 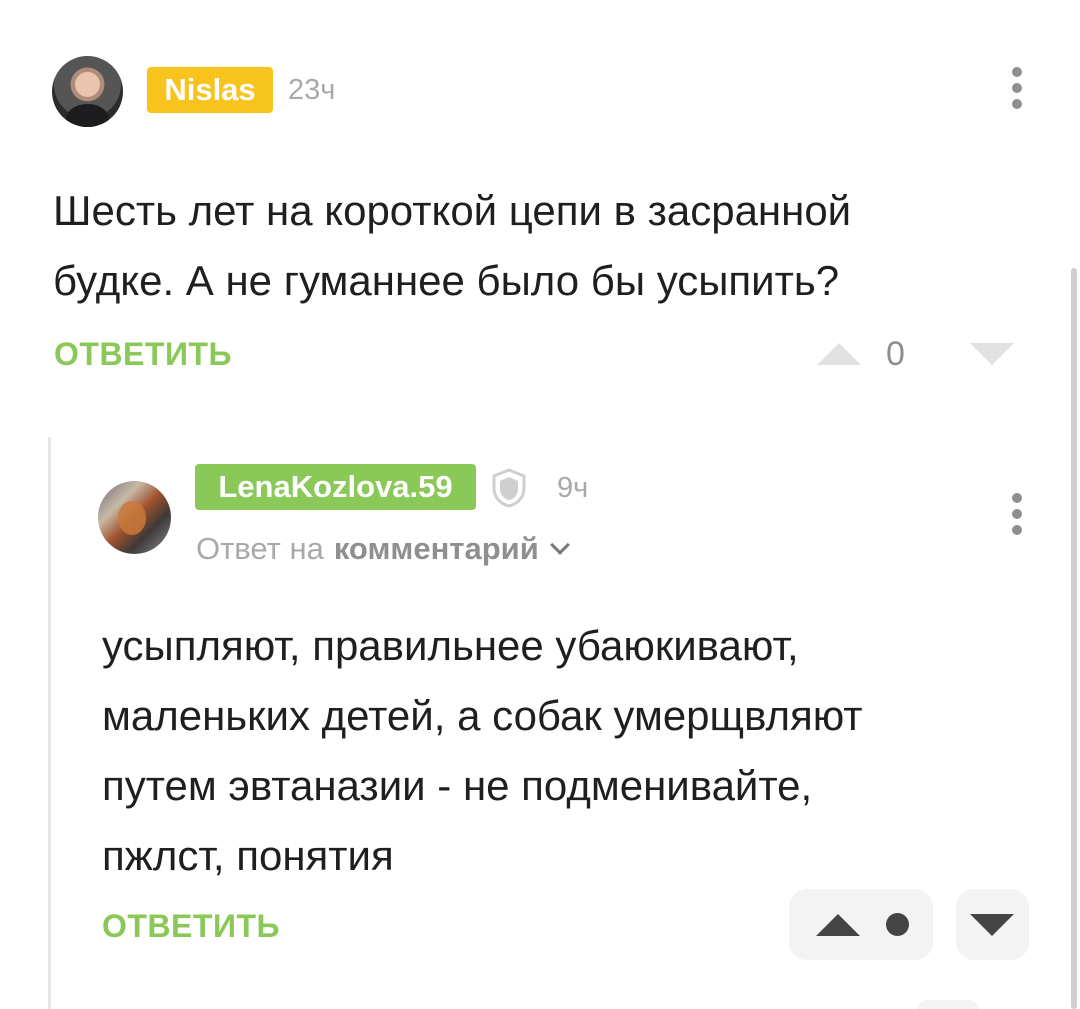 I want to click on scrollbar, so click(x=1074, y=638).